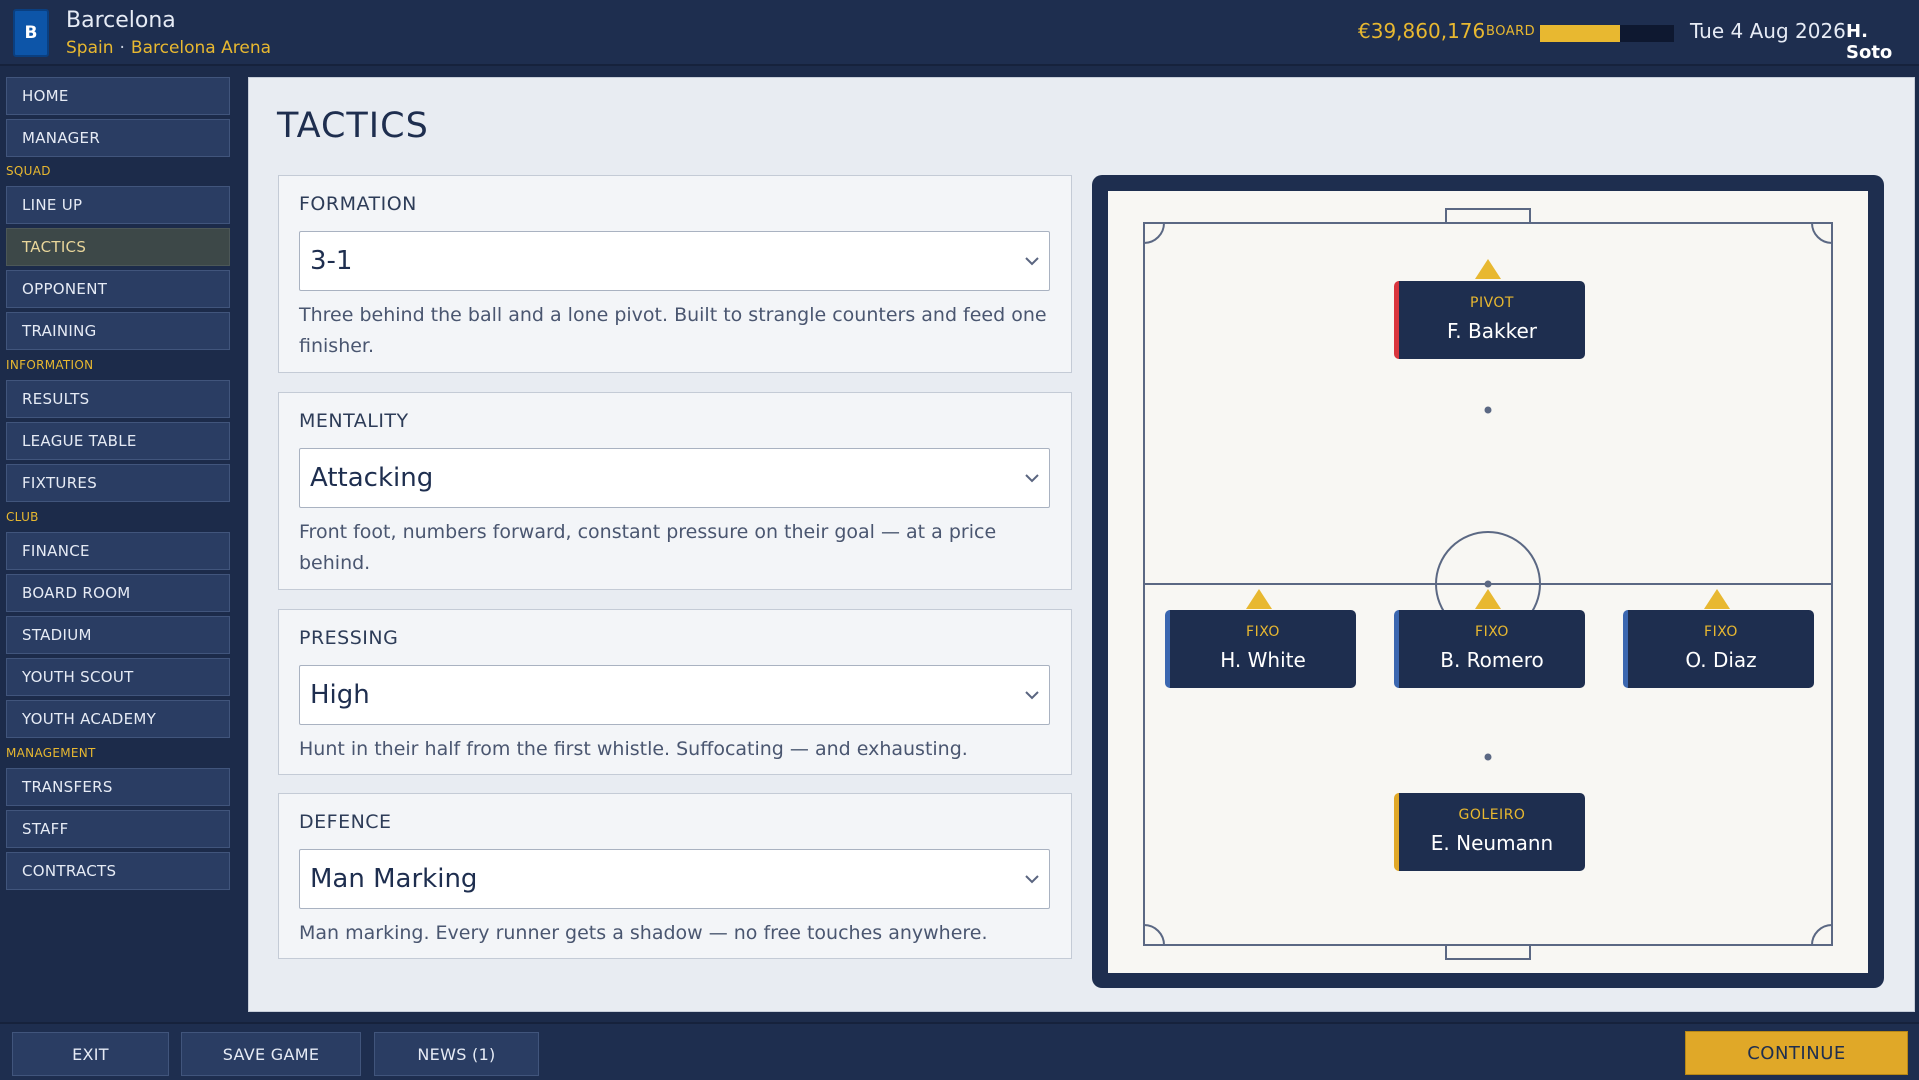  What do you see at coordinates (959, 1051) in the screenshot?
I see `bottom-bar: EXIT SAVE GAME NEWS (1) CONTINUE` at bounding box center [959, 1051].